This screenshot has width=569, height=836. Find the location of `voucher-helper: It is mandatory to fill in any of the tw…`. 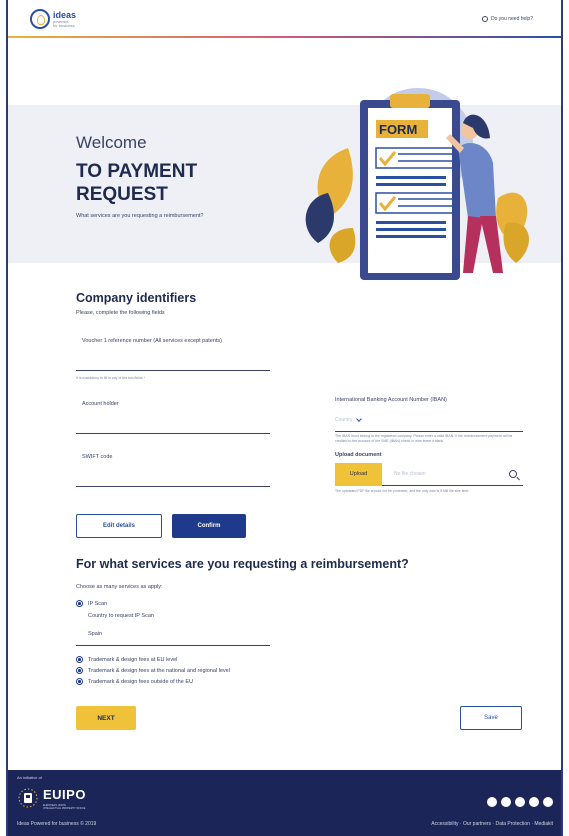

voucher-helper: It is mandatory to fill in any of the tw… is located at coordinates (111, 378).